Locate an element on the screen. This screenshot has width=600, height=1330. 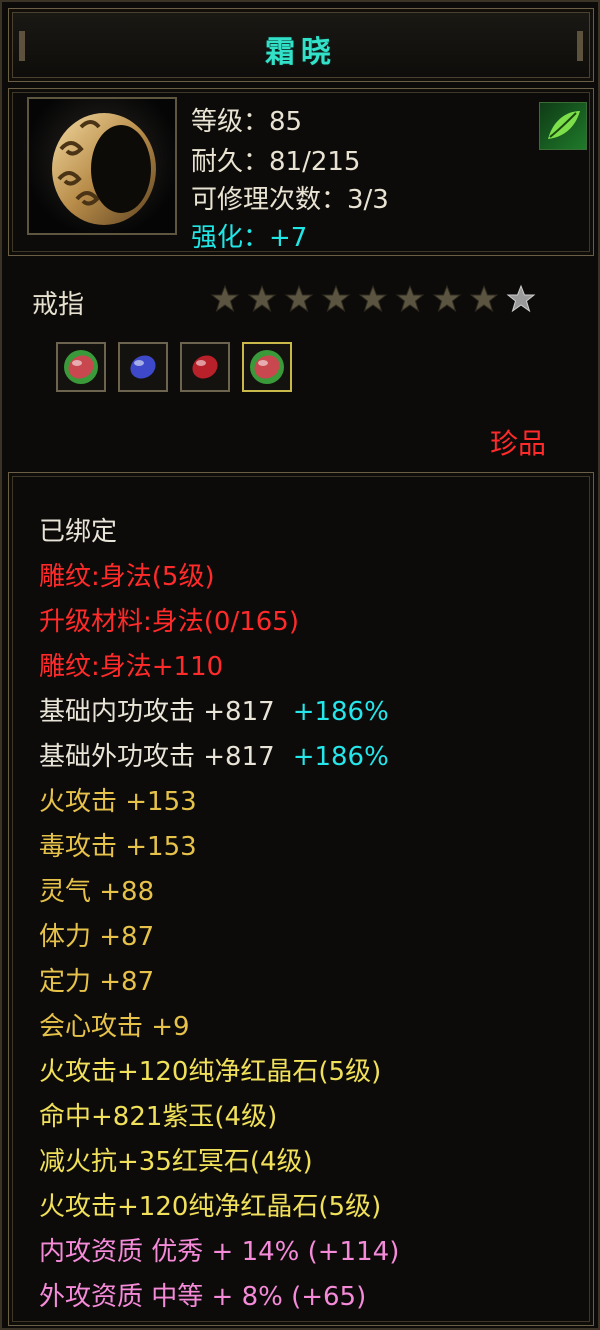
outer-attack-line: 基础外功攻击 +817 +186% is located at coordinates (214, 754).